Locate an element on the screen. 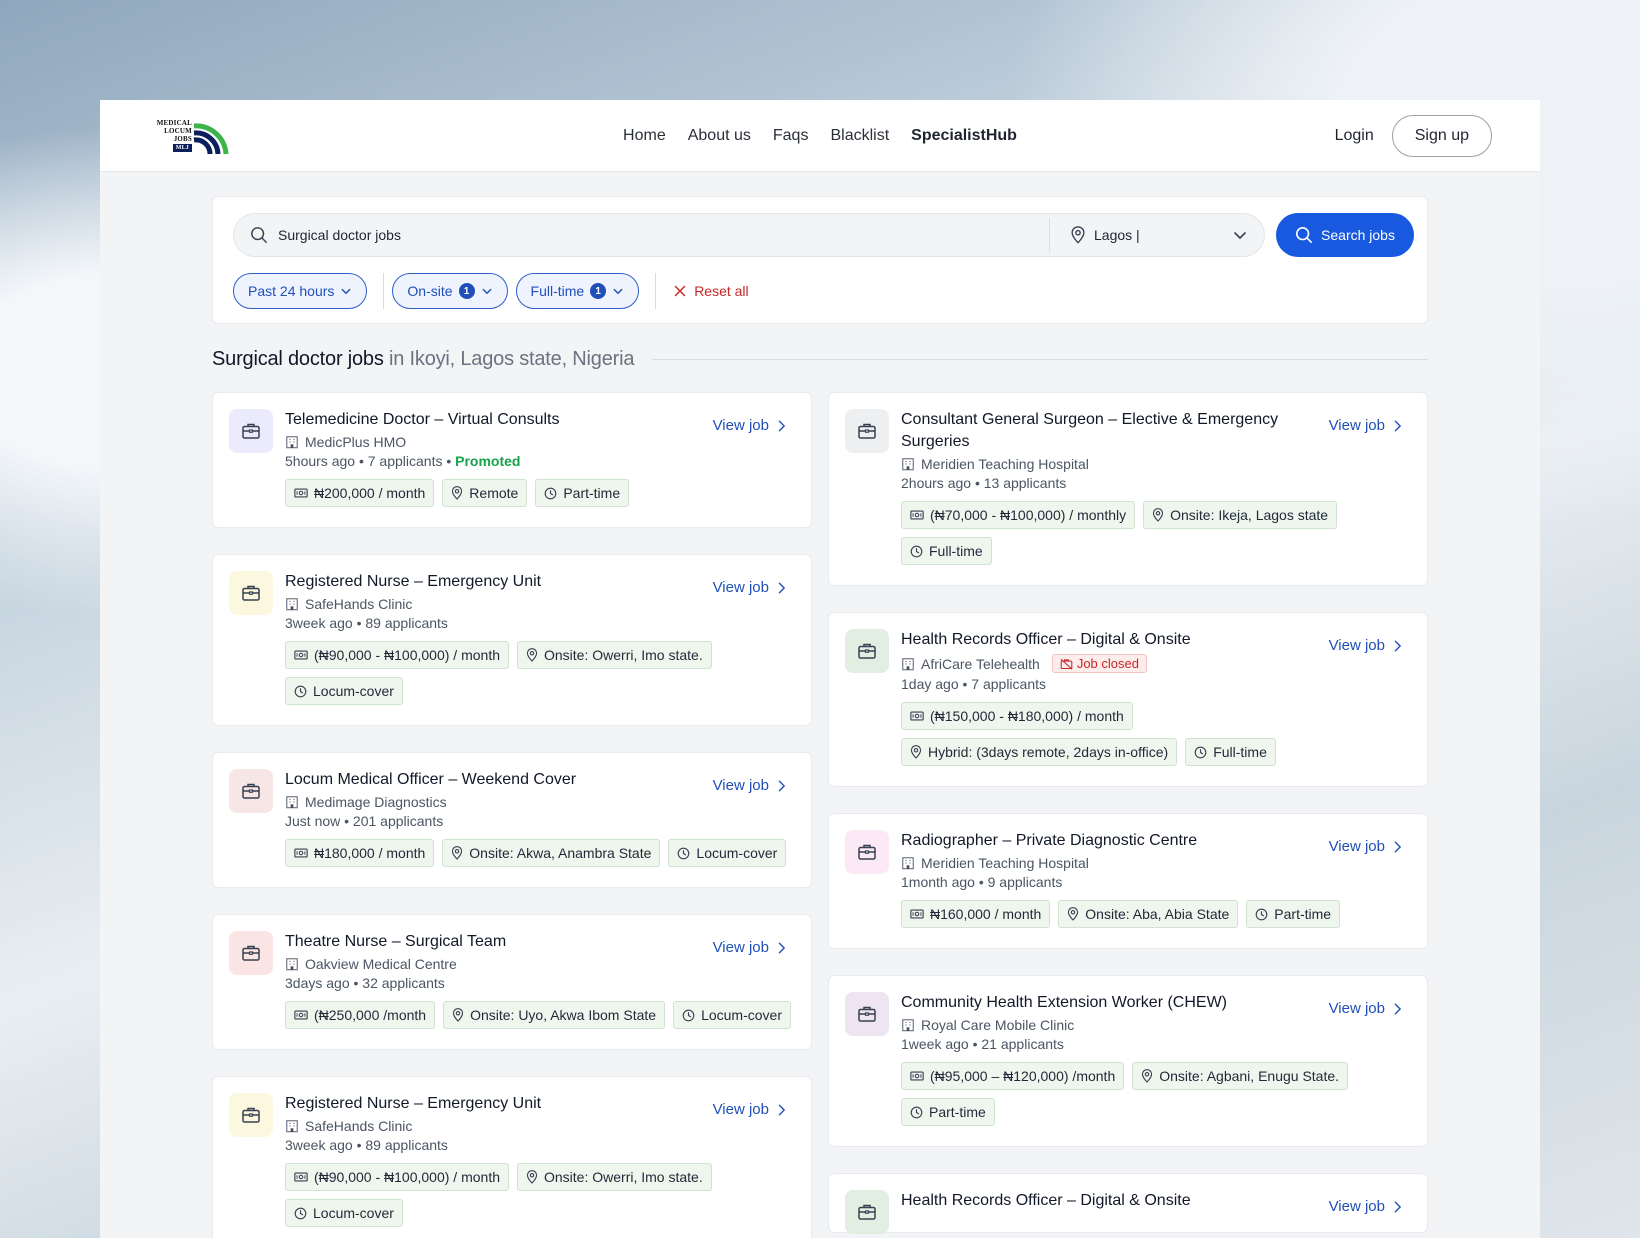  location-tag: Remote is located at coordinates (485, 493).